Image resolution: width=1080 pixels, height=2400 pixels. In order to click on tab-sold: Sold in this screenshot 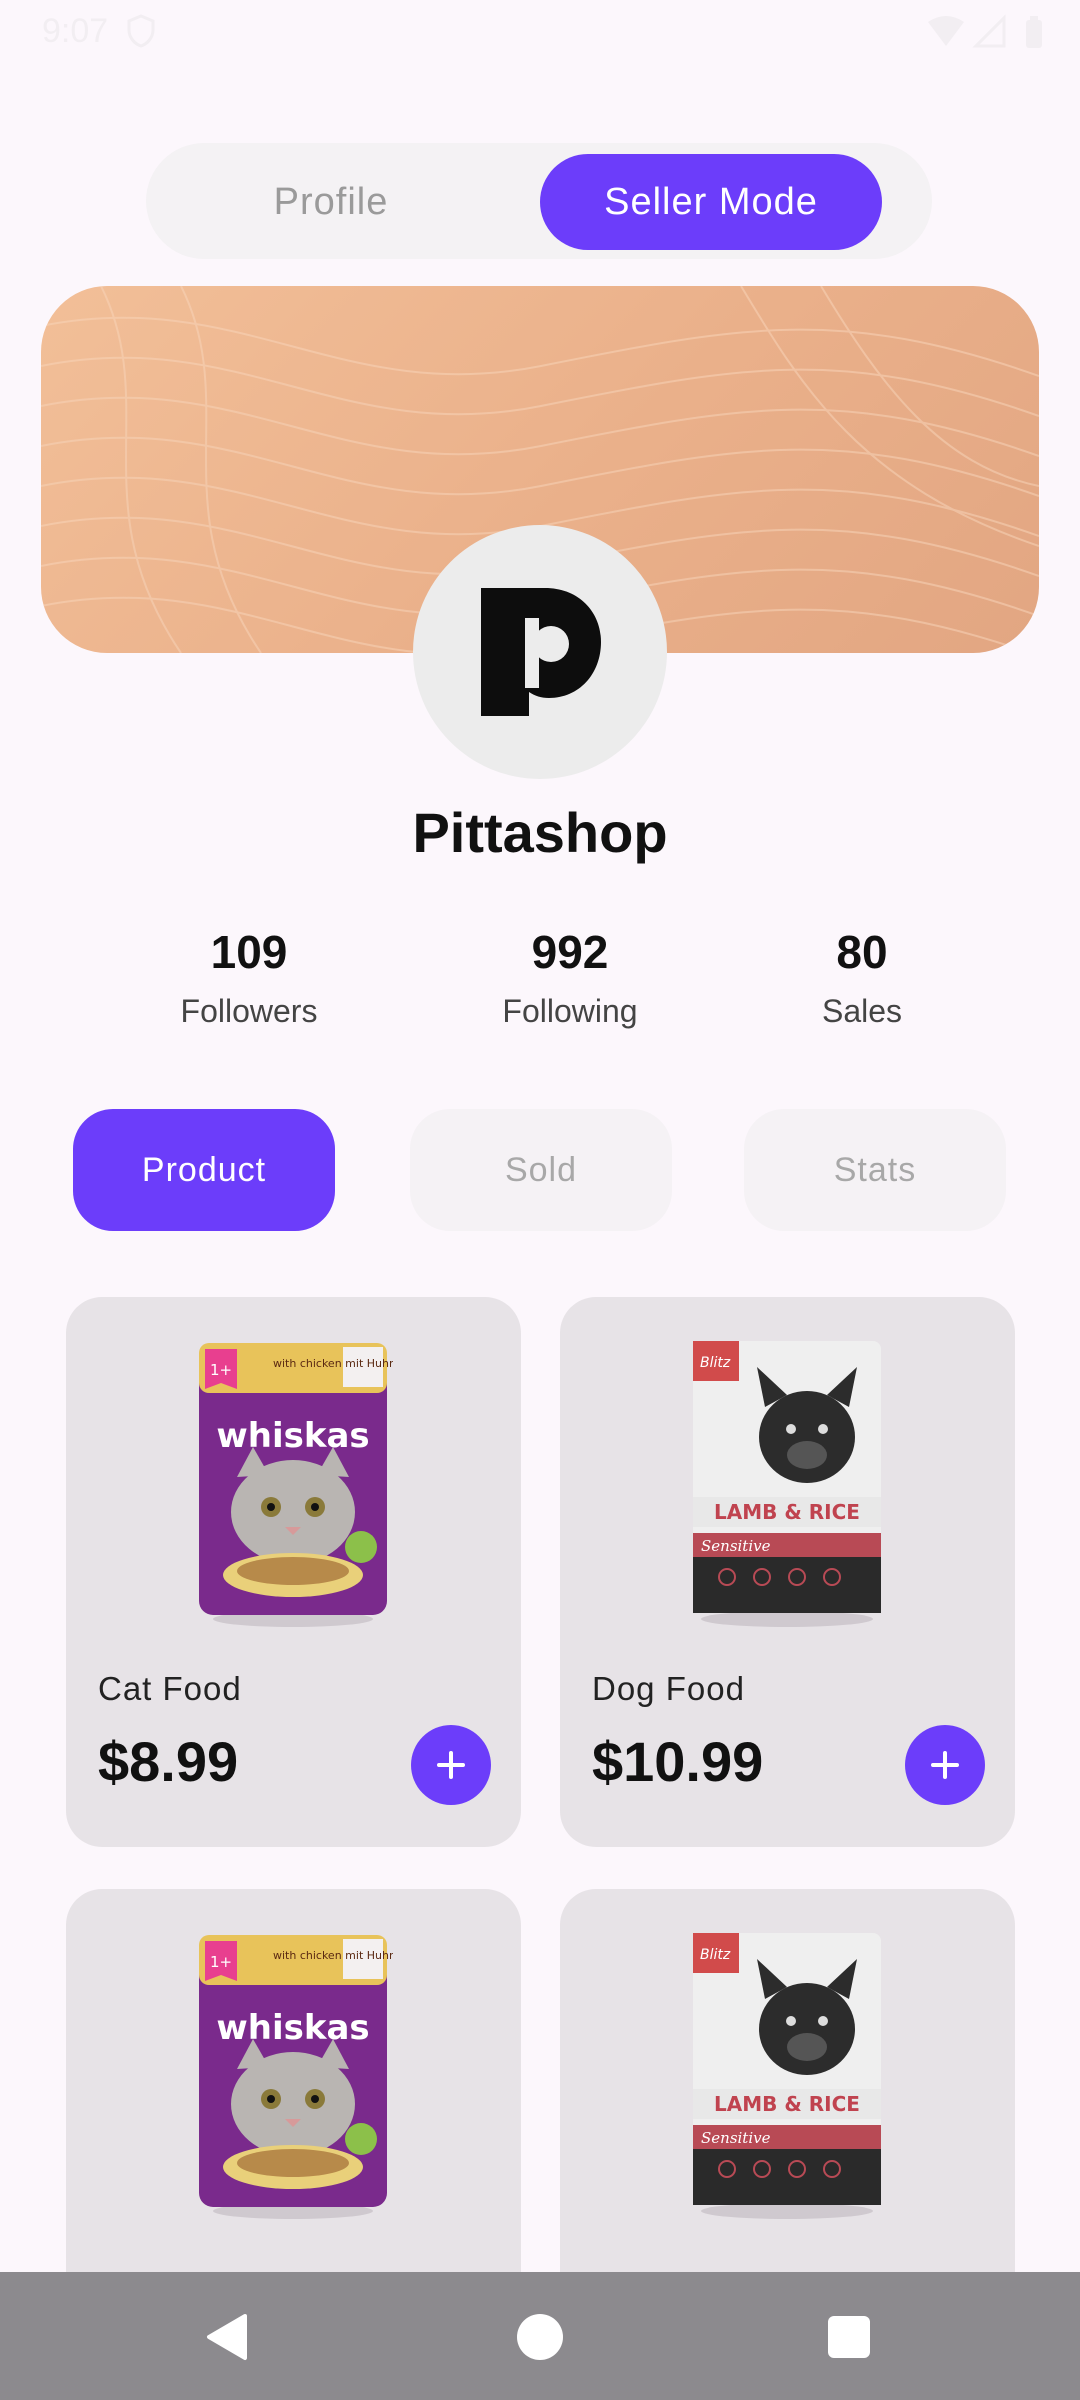, I will do `click(541, 1170)`.